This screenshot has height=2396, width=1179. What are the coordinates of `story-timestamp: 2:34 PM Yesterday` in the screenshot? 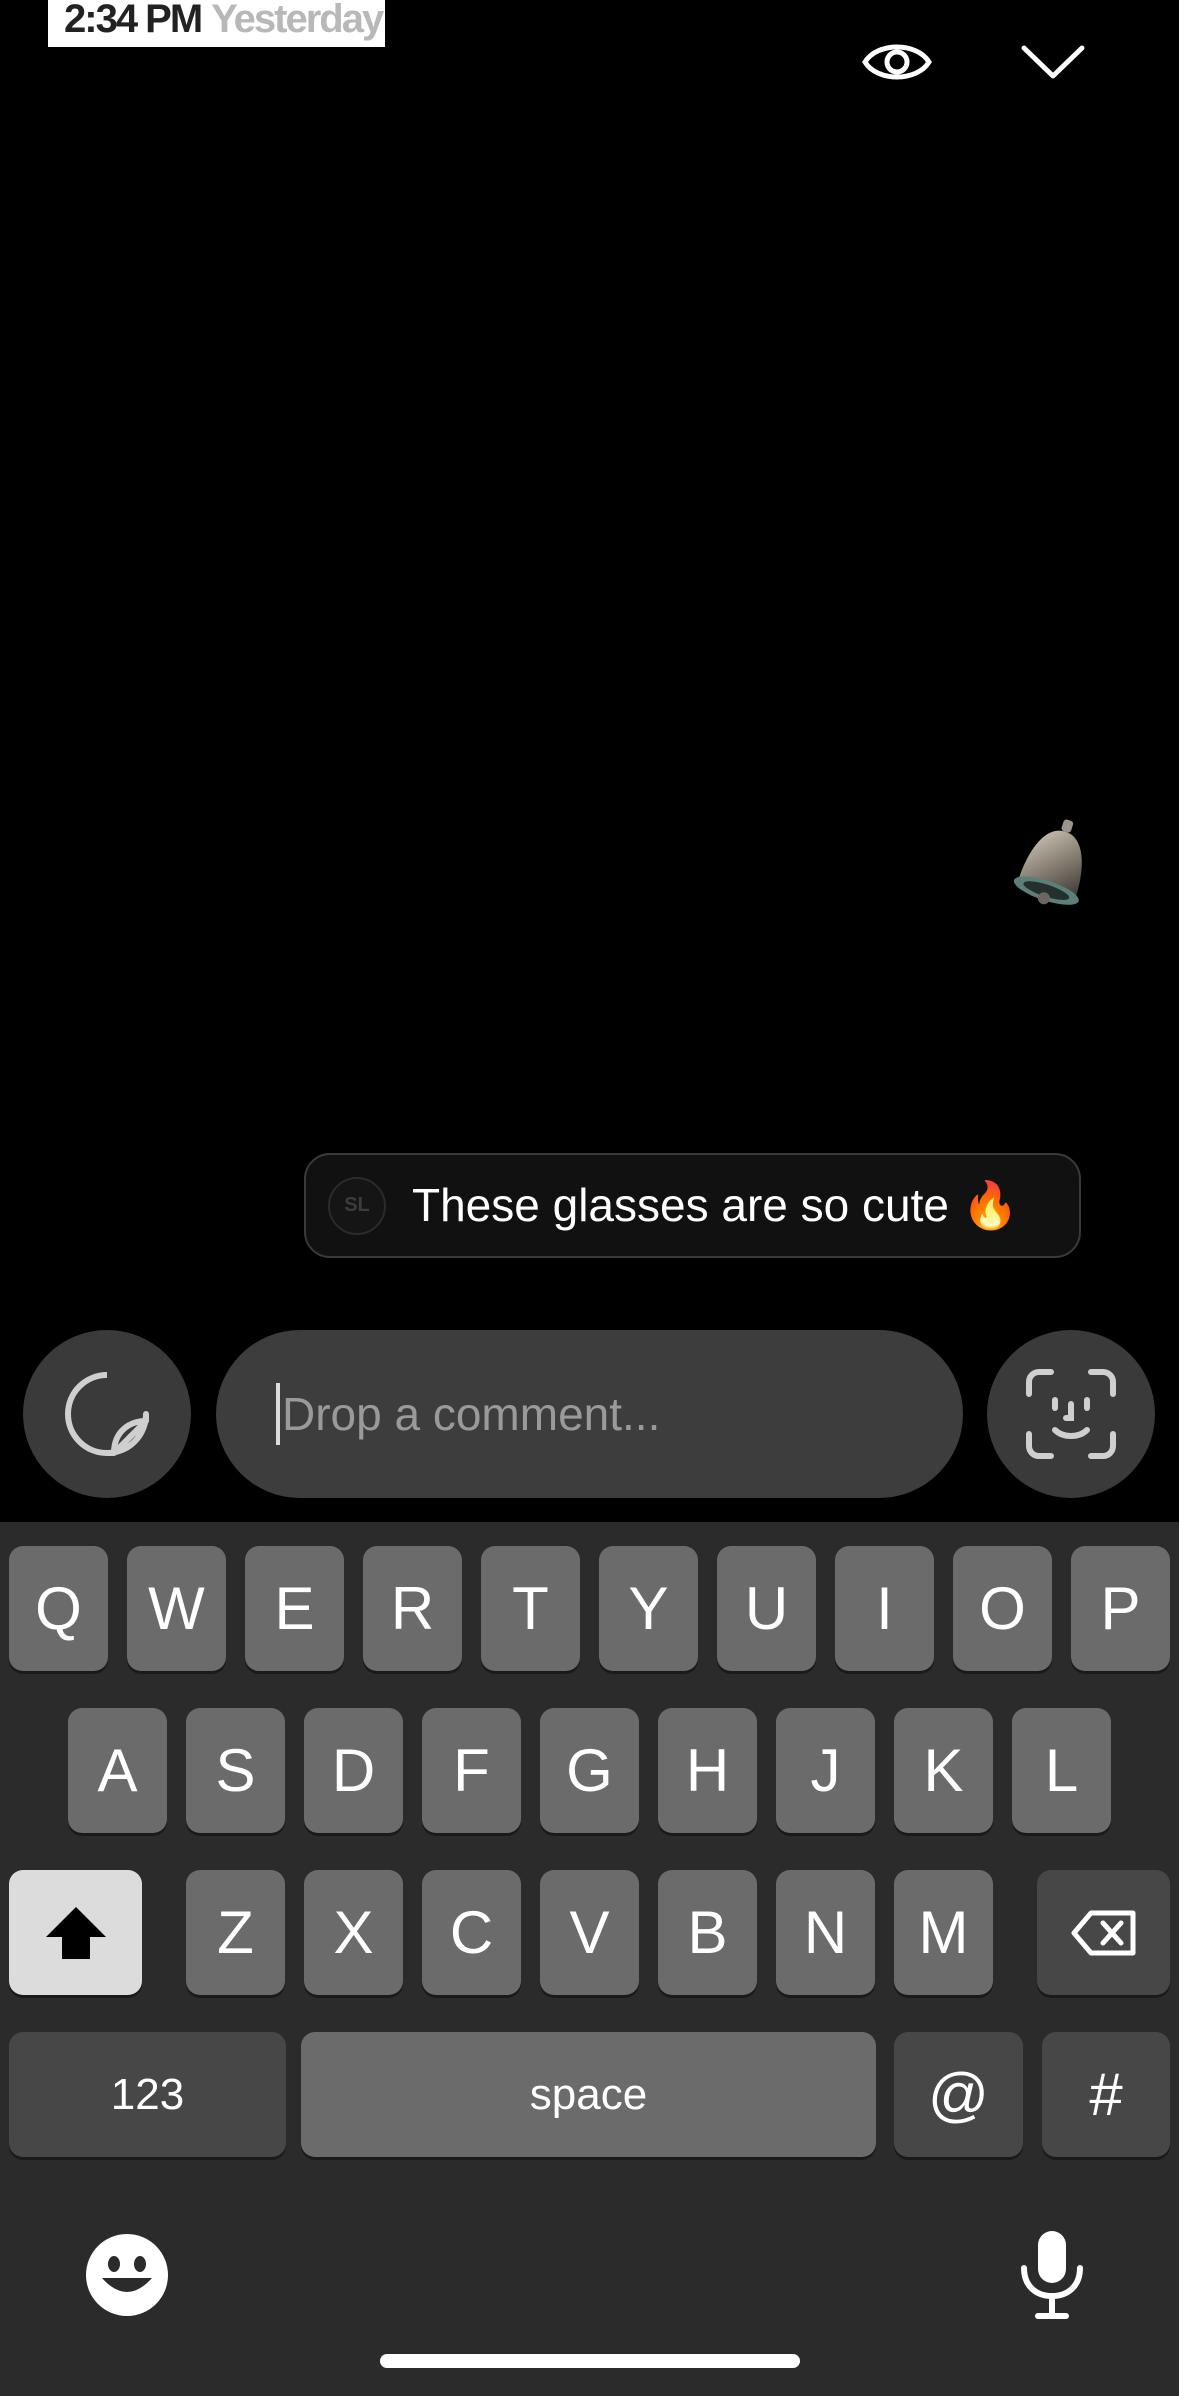 It's located at (216, 23).